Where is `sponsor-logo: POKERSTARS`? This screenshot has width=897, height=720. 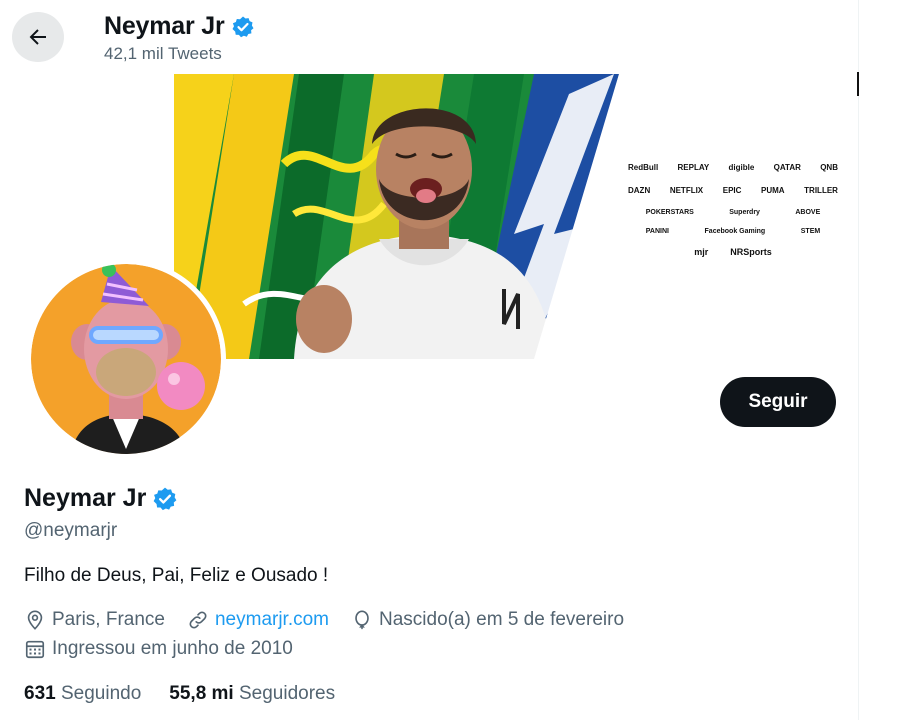 sponsor-logo: POKERSTARS is located at coordinates (669, 212).